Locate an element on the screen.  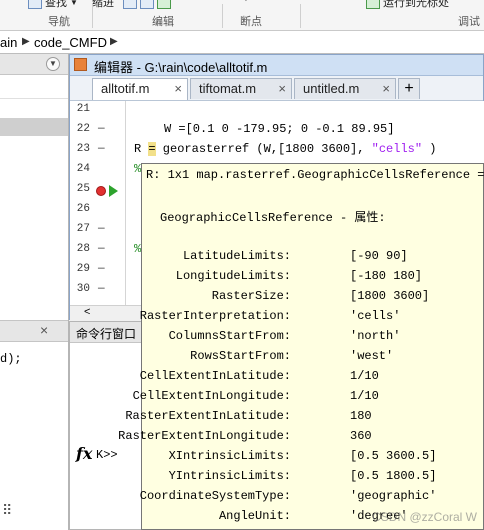
find-button: 查找 ▼ is located at coordinates (53, 5).